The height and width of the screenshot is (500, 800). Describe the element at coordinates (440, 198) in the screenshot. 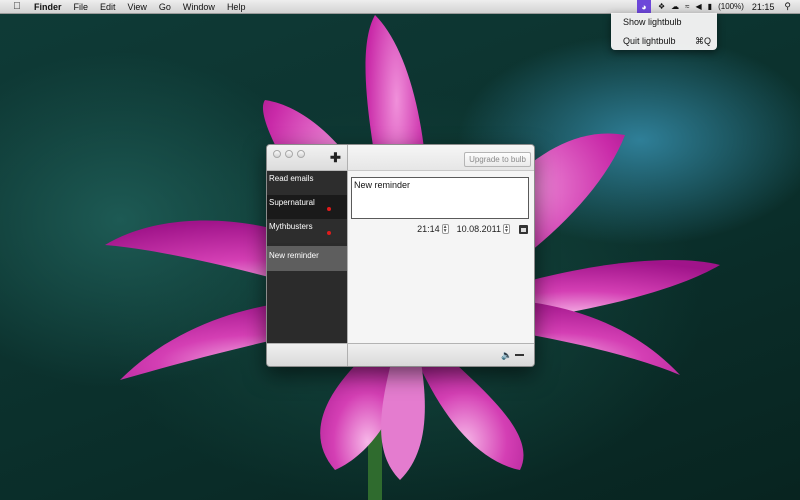

I see `reminder-text-field: New reminder` at that location.